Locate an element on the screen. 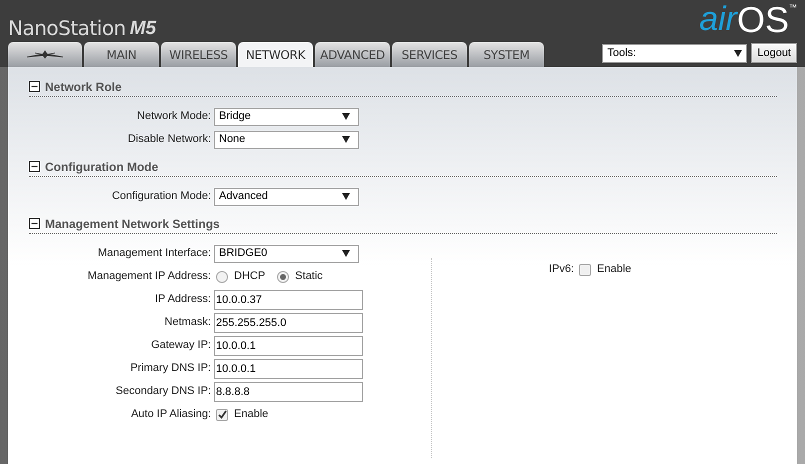 The height and width of the screenshot is (464, 805). dropdown: None is located at coordinates (286, 139).